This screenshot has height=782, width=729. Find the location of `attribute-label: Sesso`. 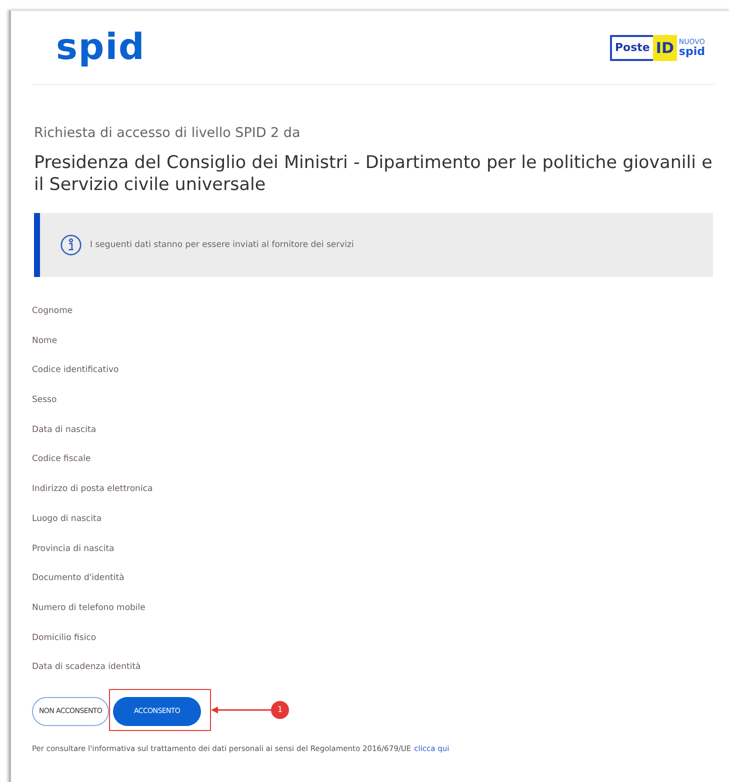

attribute-label: Sesso is located at coordinates (45, 401).